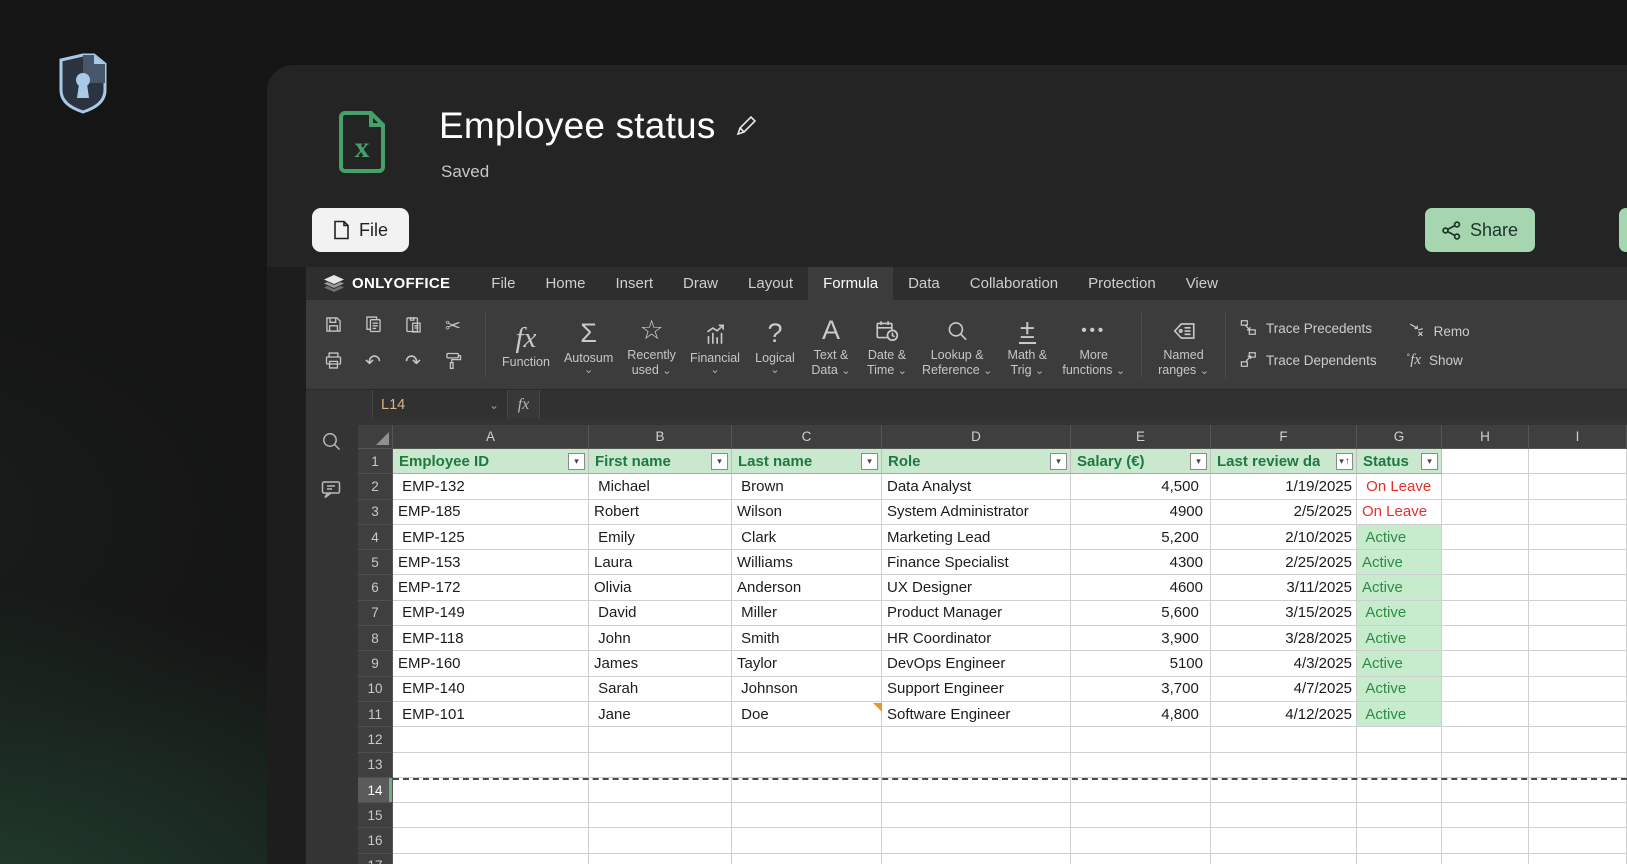 Image resolution: width=1627 pixels, height=864 pixels. Describe the element at coordinates (660, 512) in the screenshot. I see `cell-B3: Robert` at that location.